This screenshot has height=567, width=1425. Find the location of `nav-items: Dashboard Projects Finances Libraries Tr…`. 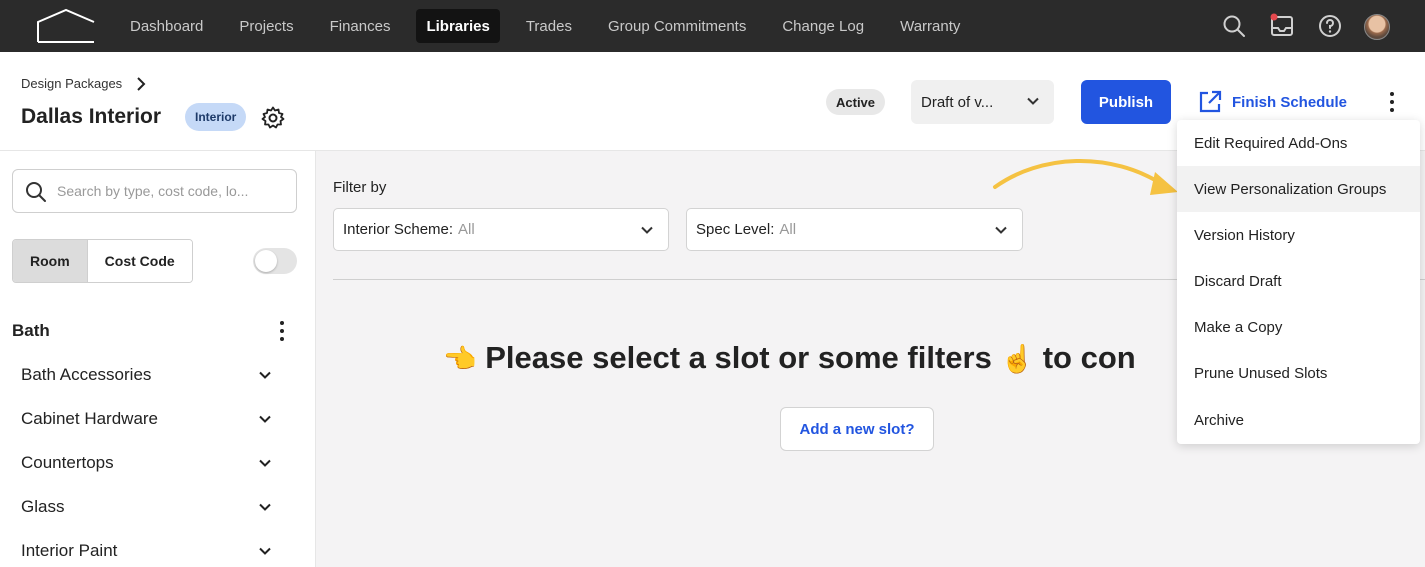

nav-items: Dashboard Projects Finances Libraries Tr… is located at coordinates (545, 26).